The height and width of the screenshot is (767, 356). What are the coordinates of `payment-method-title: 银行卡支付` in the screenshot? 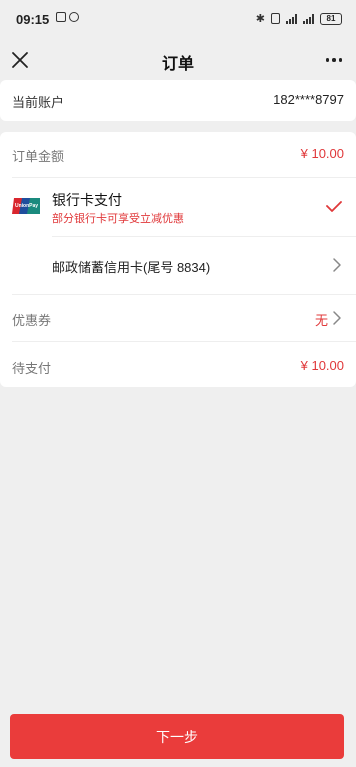 It's located at (87, 200).